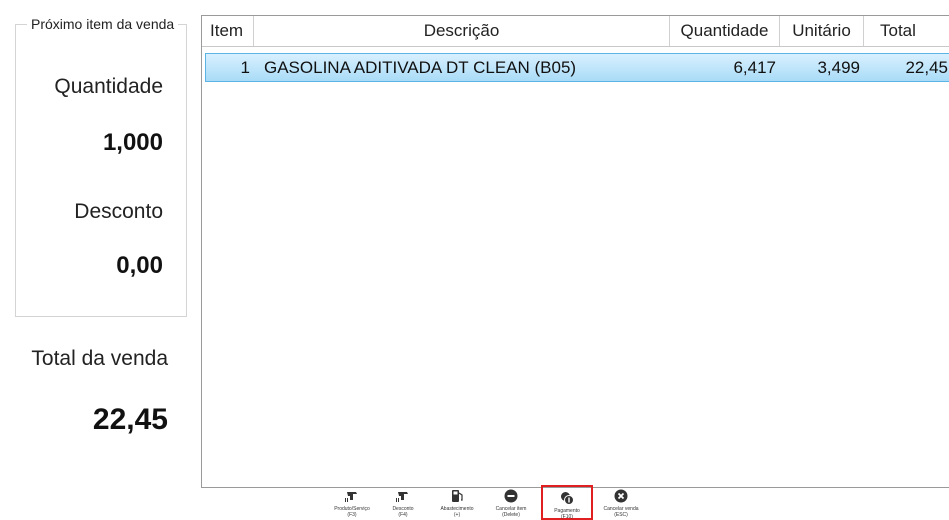  I want to click on discount-value: 0,00, so click(139, 265).